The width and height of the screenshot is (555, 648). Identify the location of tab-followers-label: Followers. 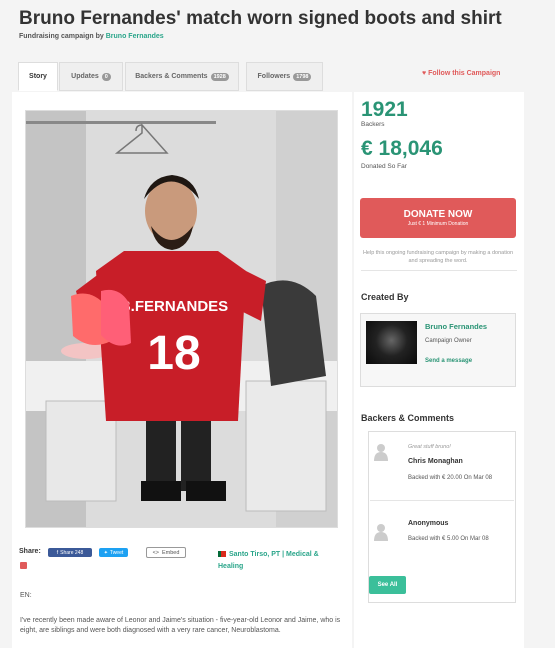
(274, 76).